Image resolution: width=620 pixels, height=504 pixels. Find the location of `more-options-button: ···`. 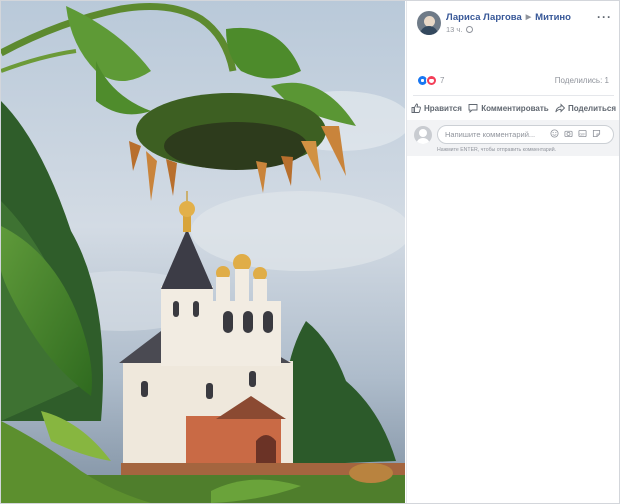

more-options-button: ··· is located at coordinates (604, 17).